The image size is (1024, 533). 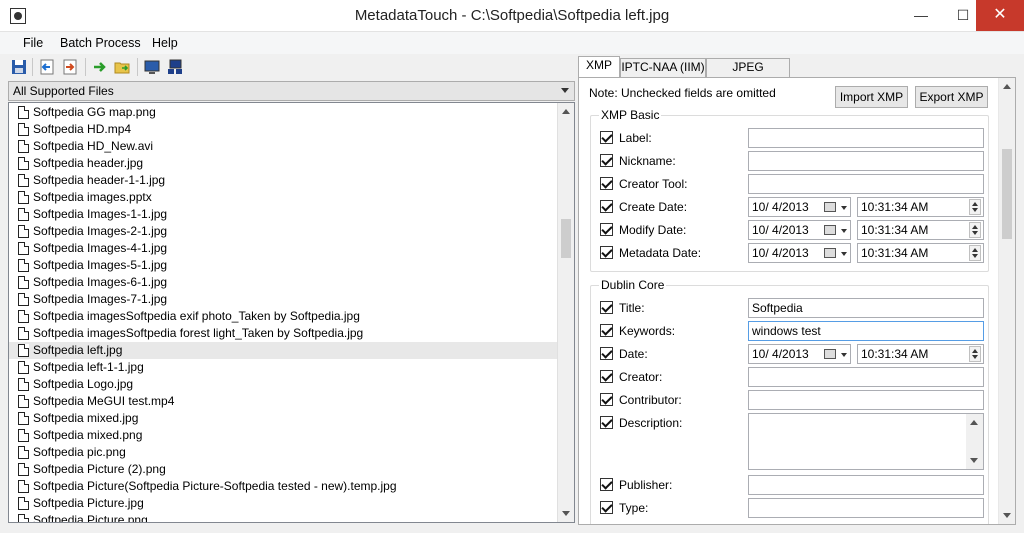 What do you see at coordinates (152, 67) in the screenshot?
I see `monitor-icon` at bounding box center [152, 67].